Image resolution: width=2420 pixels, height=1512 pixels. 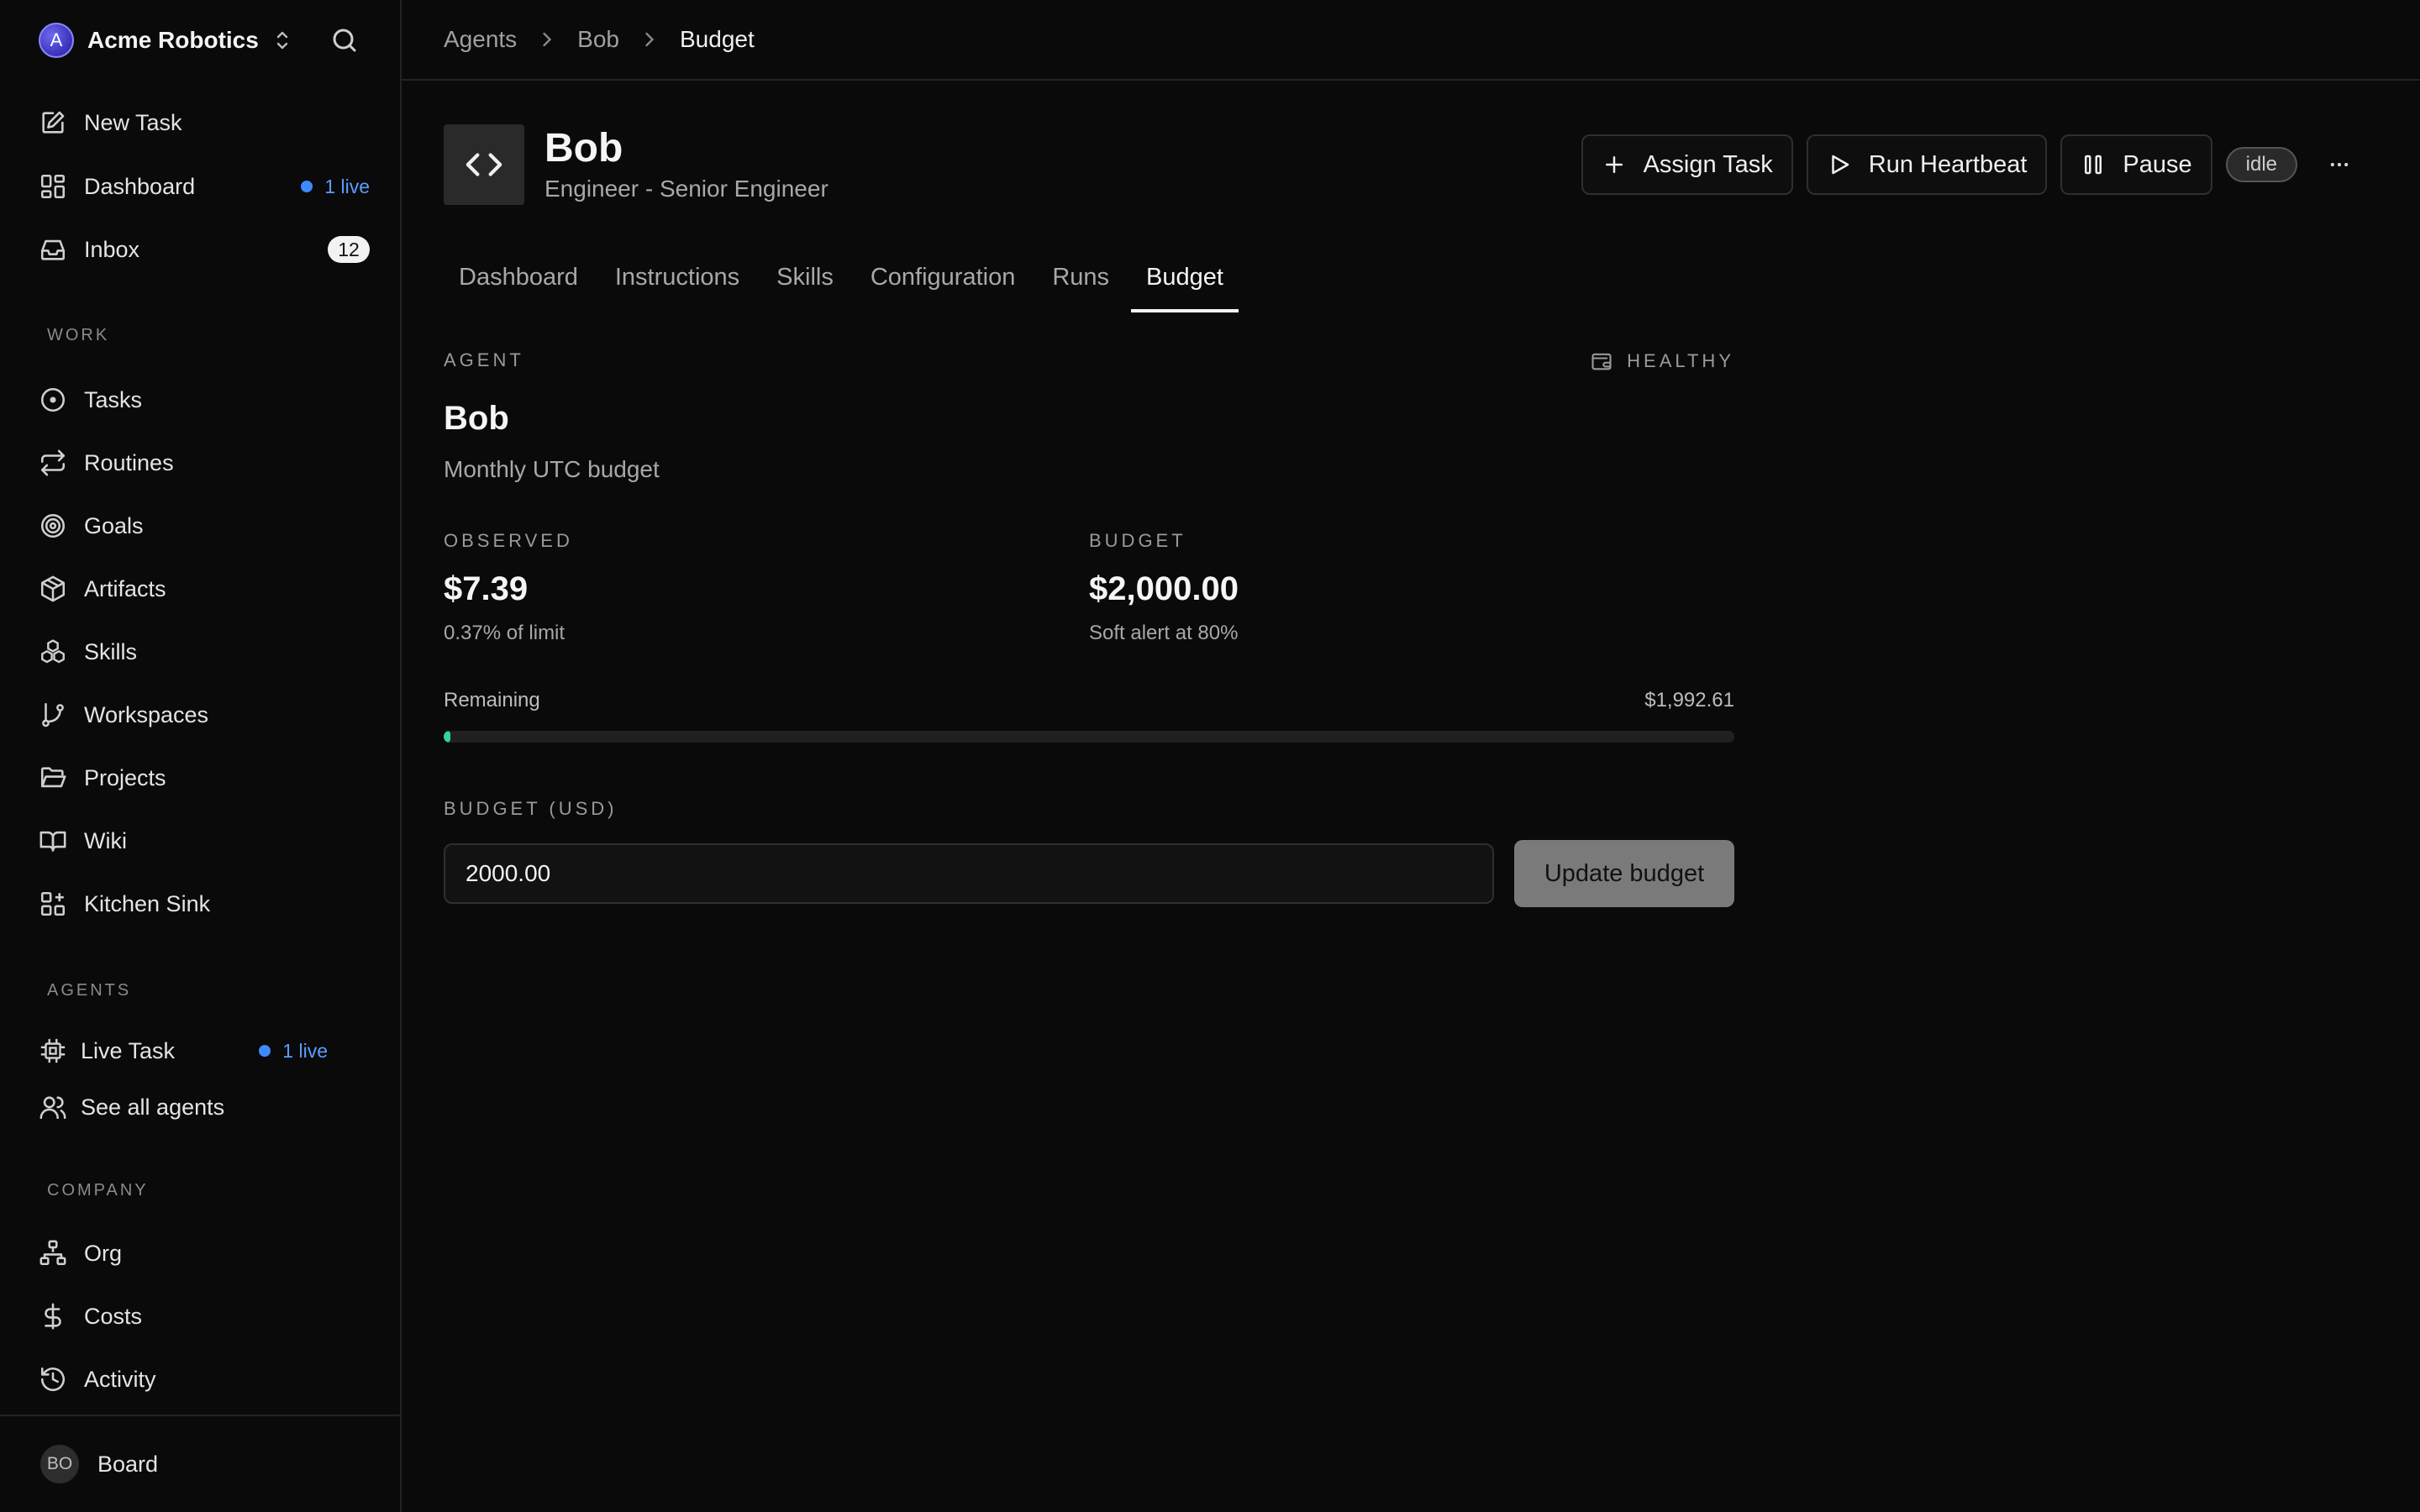 What do you see at coordinates (204, 652) in the screenshot?
I see `nav-skills: Skills` at bounding box center [204, 652].